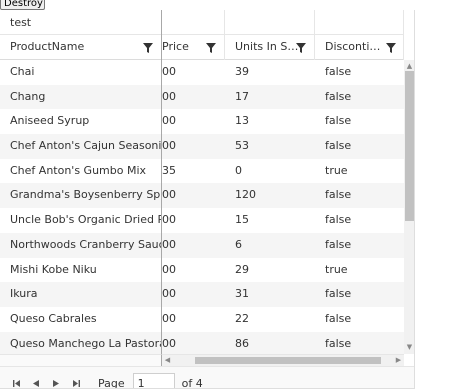  What do you see at coordinates (153, 380) in the screenshot?
I see `page-number-input` at bounding box center [153, 380].